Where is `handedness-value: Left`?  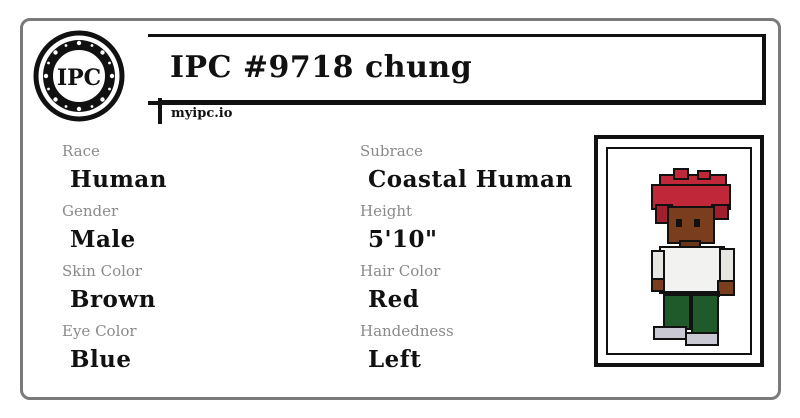 handedness-value: Left is located at coordinates (395, 359).